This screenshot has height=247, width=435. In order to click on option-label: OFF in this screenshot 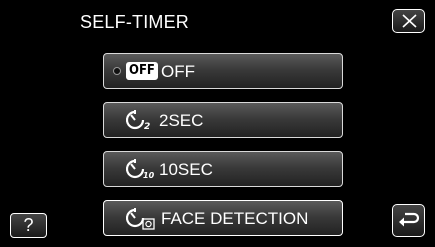, I will do `click(178, 71)`.